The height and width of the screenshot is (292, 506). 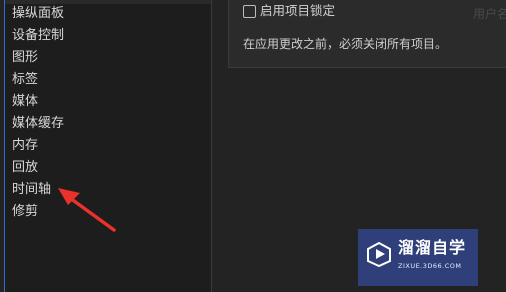 I want to click on sidebar-item-memory: 内存, so click(x=25, y=146).